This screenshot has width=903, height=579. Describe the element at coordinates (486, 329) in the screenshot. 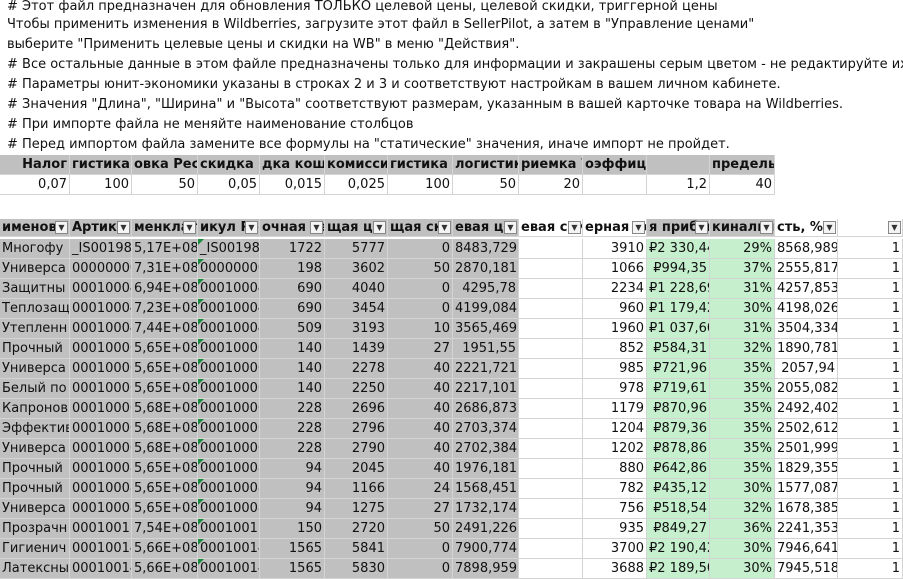

I see `table-cell: 3565,469` at that location.